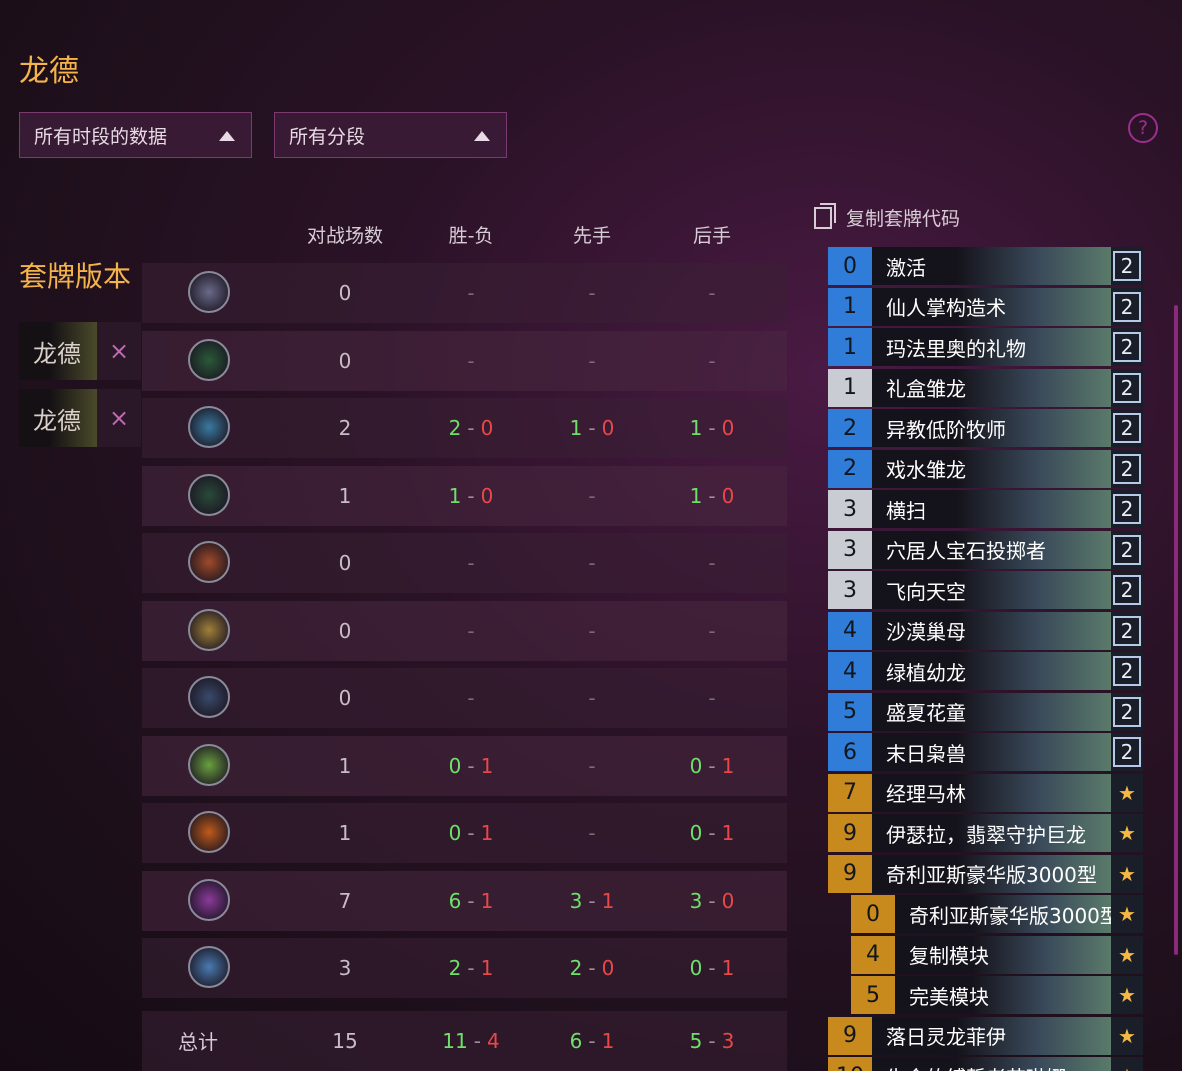 The image size is (1182, 1071). What do you see at coordinates (850, 711) in the screenshot?
I see `card-cost: 5` at bounding box center [850, 711].